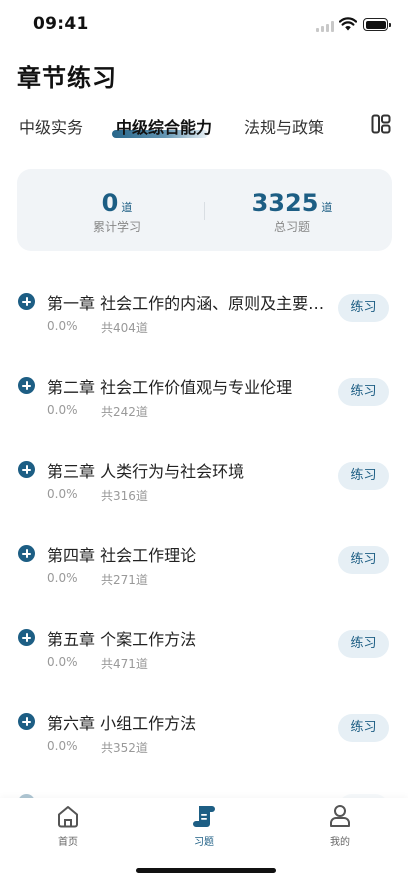 The width and height of the screenshot is (408, 883). I want to click on cellular-signal-icon, so click(325, 26).